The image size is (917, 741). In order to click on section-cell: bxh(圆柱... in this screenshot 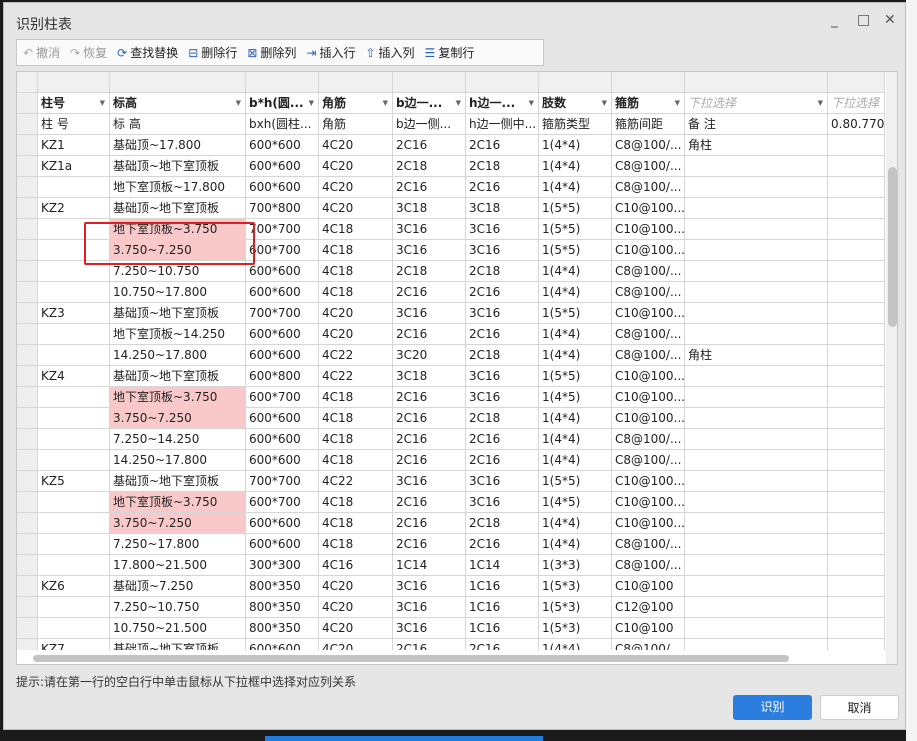, I will do `click(282, 124)`.